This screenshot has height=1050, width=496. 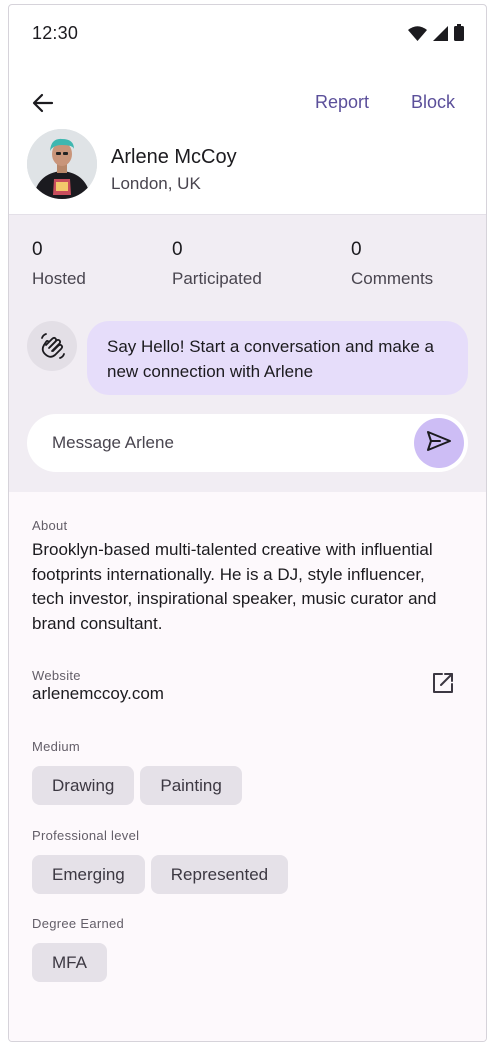 I want to click on status-bar: 12:30, so click(x=247, y=33).